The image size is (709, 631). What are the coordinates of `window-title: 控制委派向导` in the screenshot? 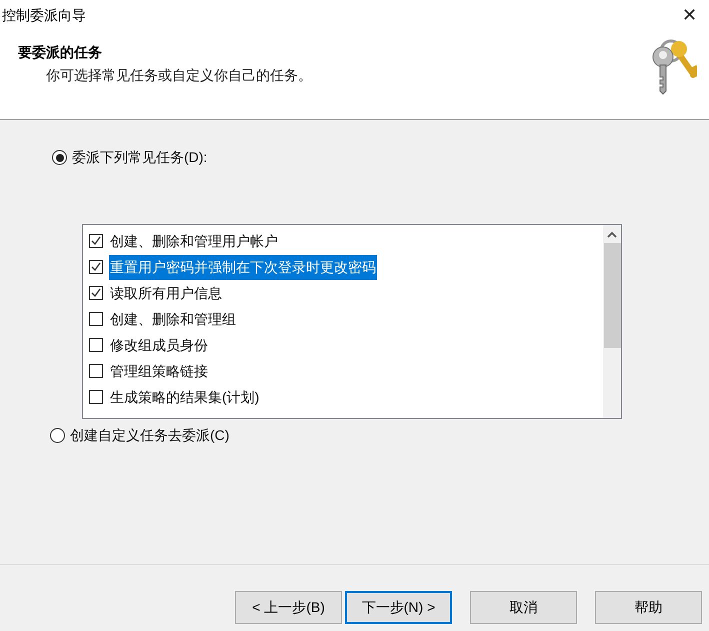 It's located at (44, 15).